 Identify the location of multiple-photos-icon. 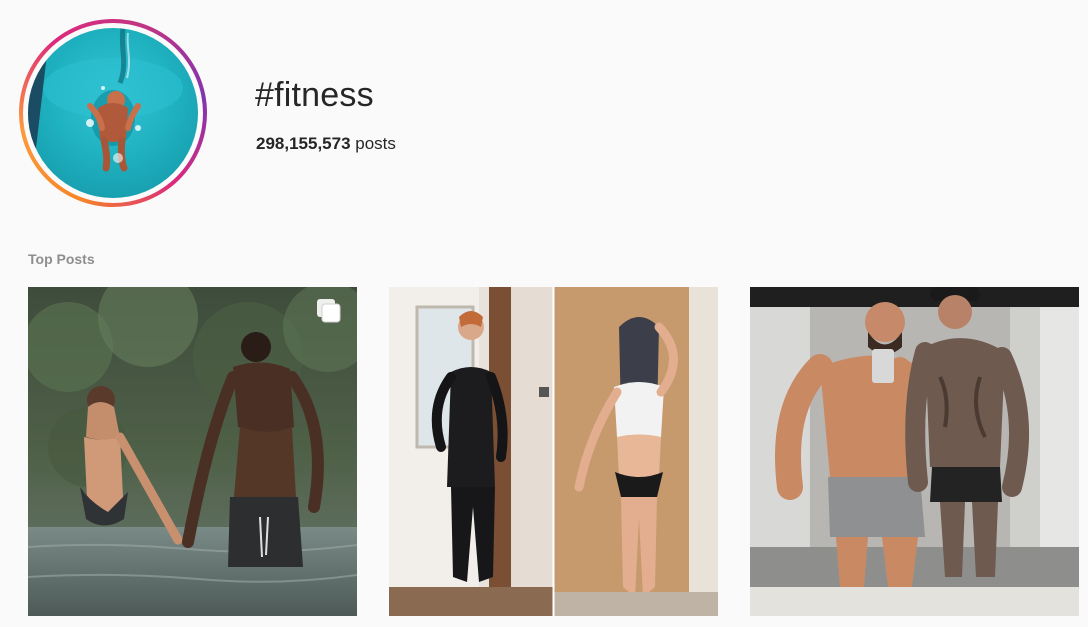
(329, 311).